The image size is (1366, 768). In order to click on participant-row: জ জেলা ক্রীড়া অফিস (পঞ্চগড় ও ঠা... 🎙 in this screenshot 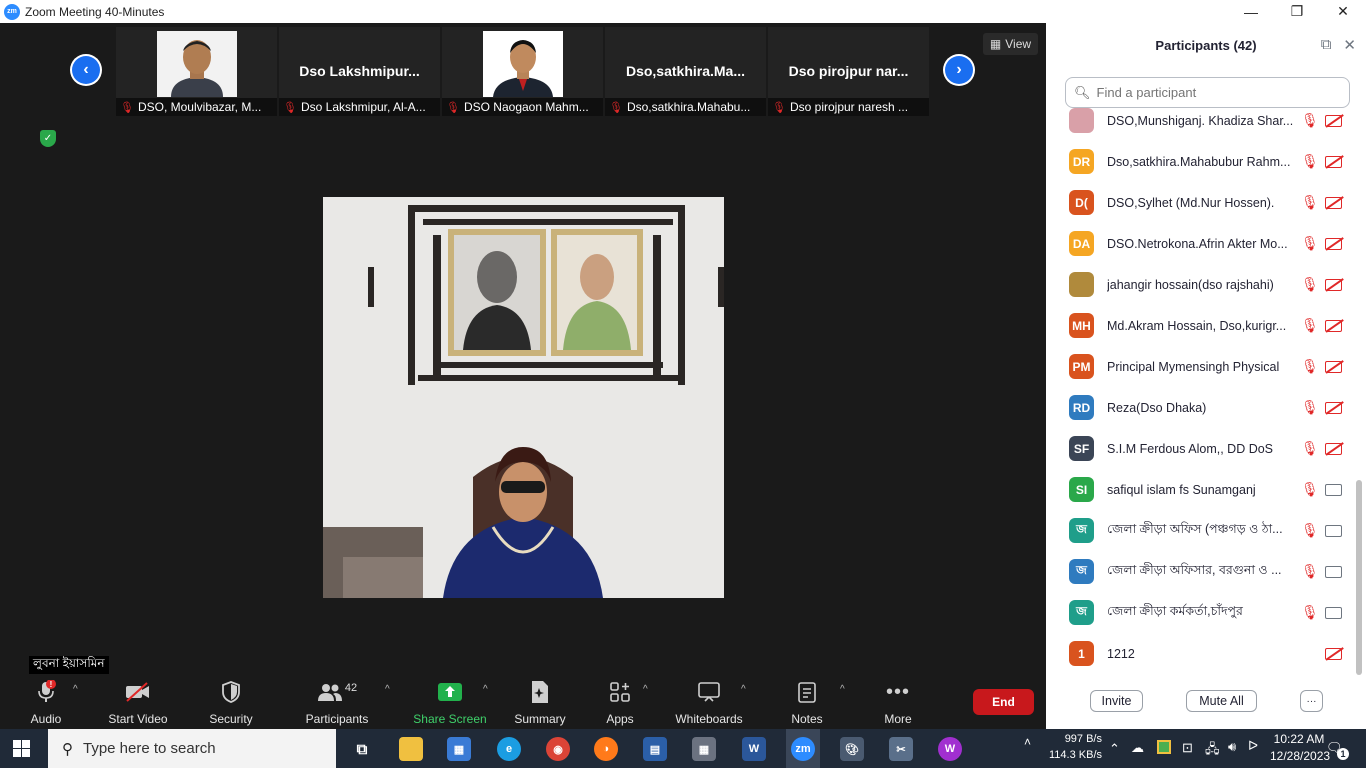, I will do `click(1201, 530)`.